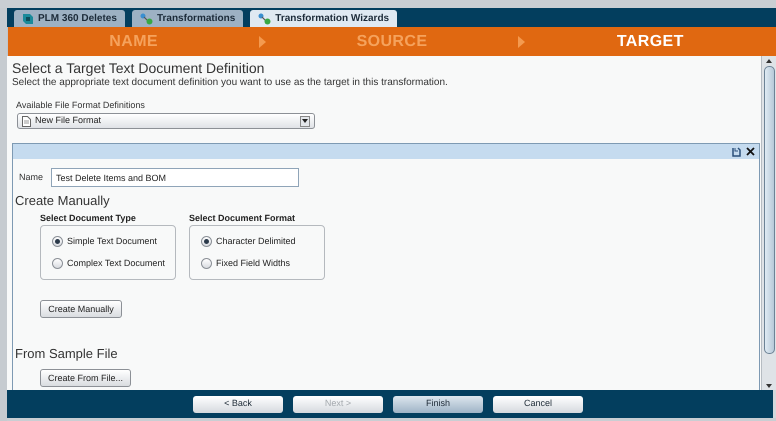 This screenshot has width=776, height=421. I want to click on tab: Transformation Wizards, so click(324, 18).